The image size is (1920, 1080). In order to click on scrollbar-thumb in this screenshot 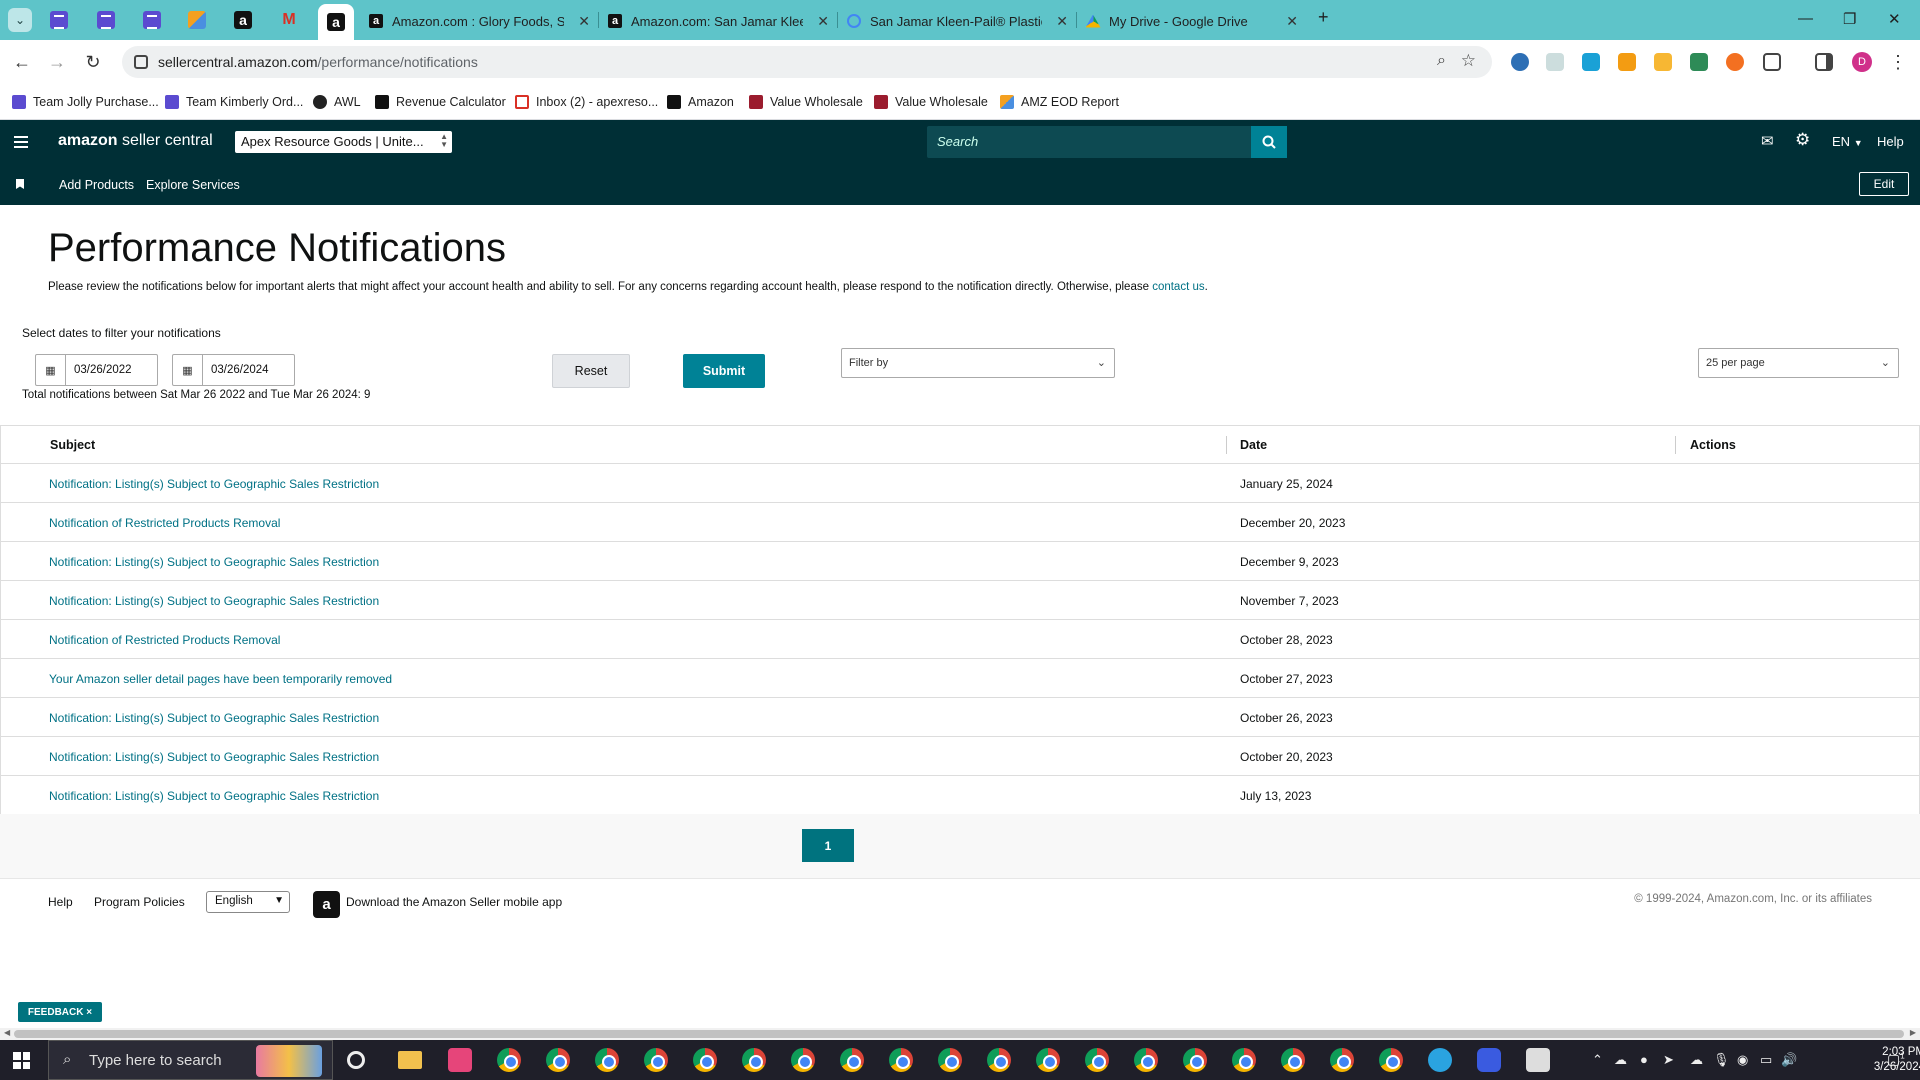, I will do `click(959, 1034)`.